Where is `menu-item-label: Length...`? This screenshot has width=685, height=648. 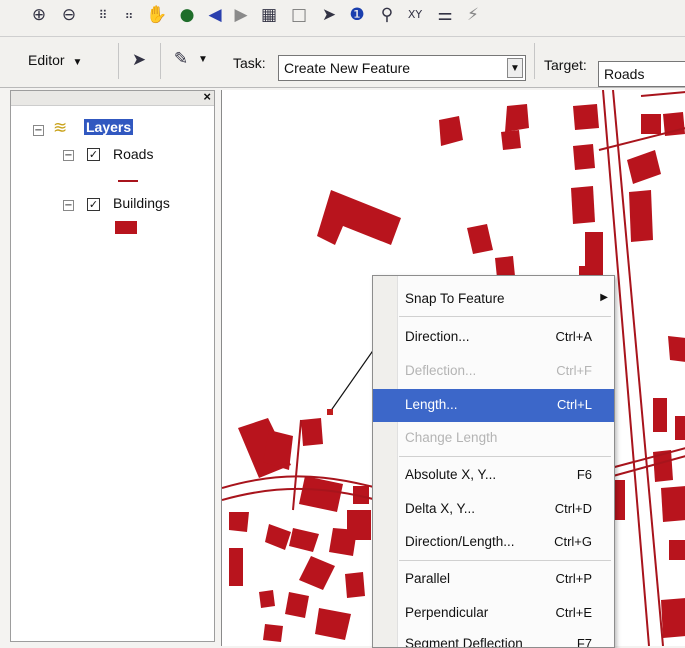 menu-item-label: Length... is located at coordinates (431, 404).